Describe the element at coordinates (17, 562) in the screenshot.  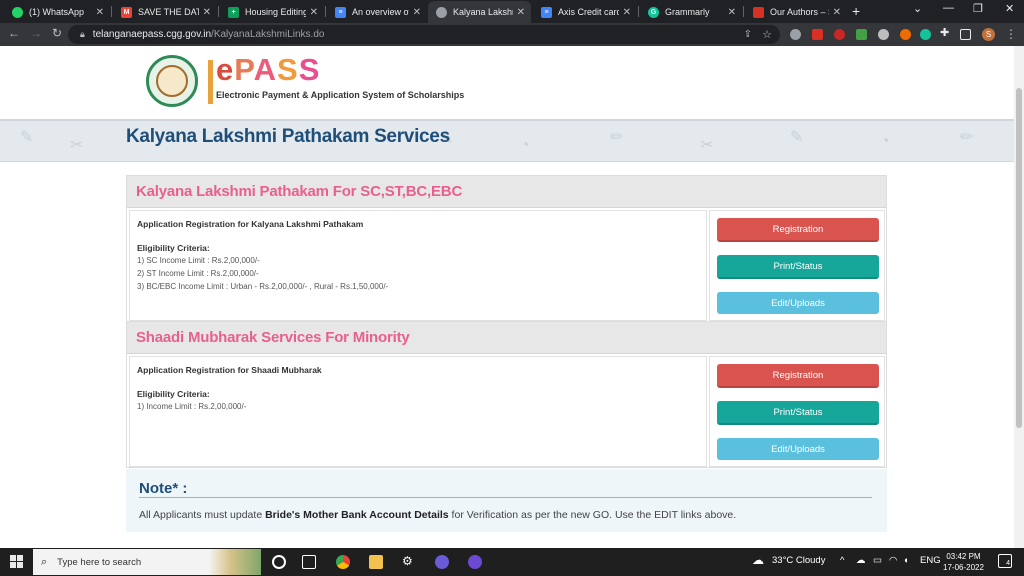
I see `windows-start-icon` at that location.